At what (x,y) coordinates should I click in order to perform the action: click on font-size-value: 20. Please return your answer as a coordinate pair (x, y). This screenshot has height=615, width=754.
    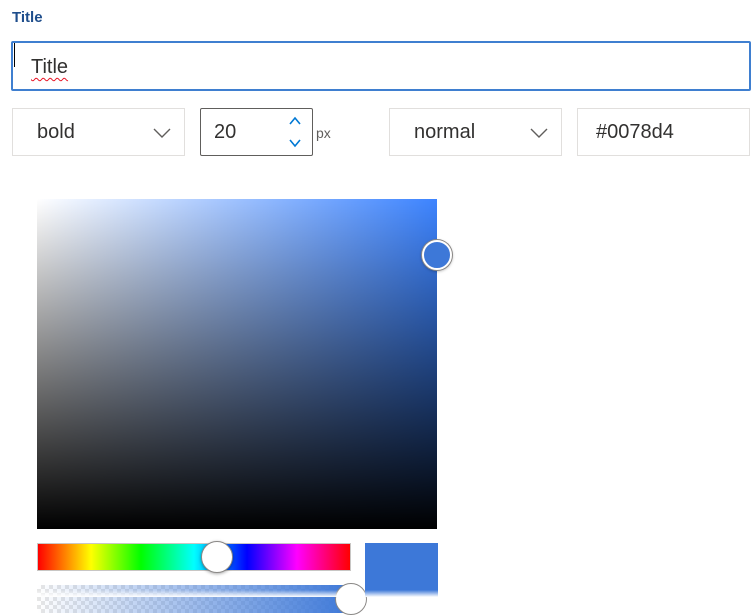
    Looking at the image, I should click on (225, 132).